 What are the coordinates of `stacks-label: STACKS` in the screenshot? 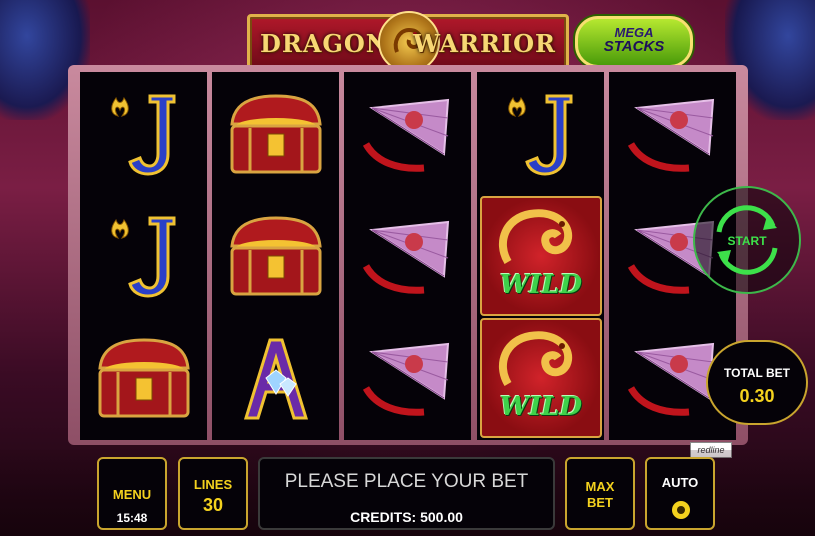 It's located at (634, 46).